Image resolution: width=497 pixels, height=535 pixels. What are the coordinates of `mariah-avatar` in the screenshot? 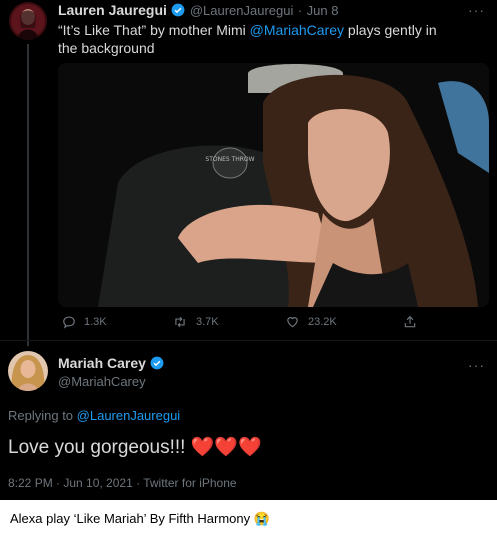 It's located at (28, 371).